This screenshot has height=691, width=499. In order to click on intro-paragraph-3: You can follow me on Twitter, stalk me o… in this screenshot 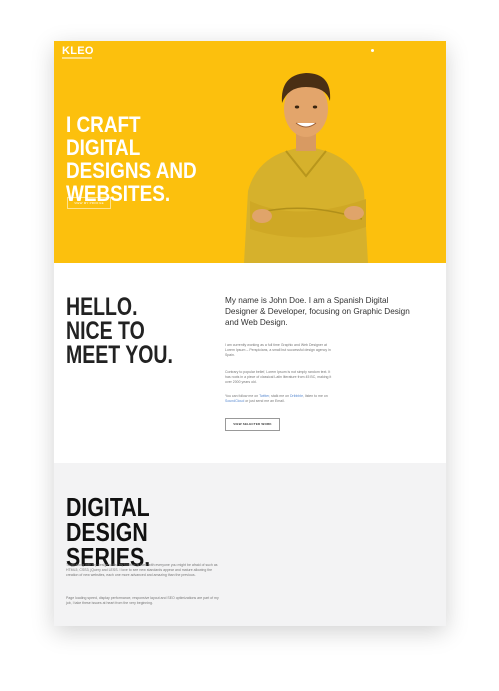, I will do `click(279, 399)`.